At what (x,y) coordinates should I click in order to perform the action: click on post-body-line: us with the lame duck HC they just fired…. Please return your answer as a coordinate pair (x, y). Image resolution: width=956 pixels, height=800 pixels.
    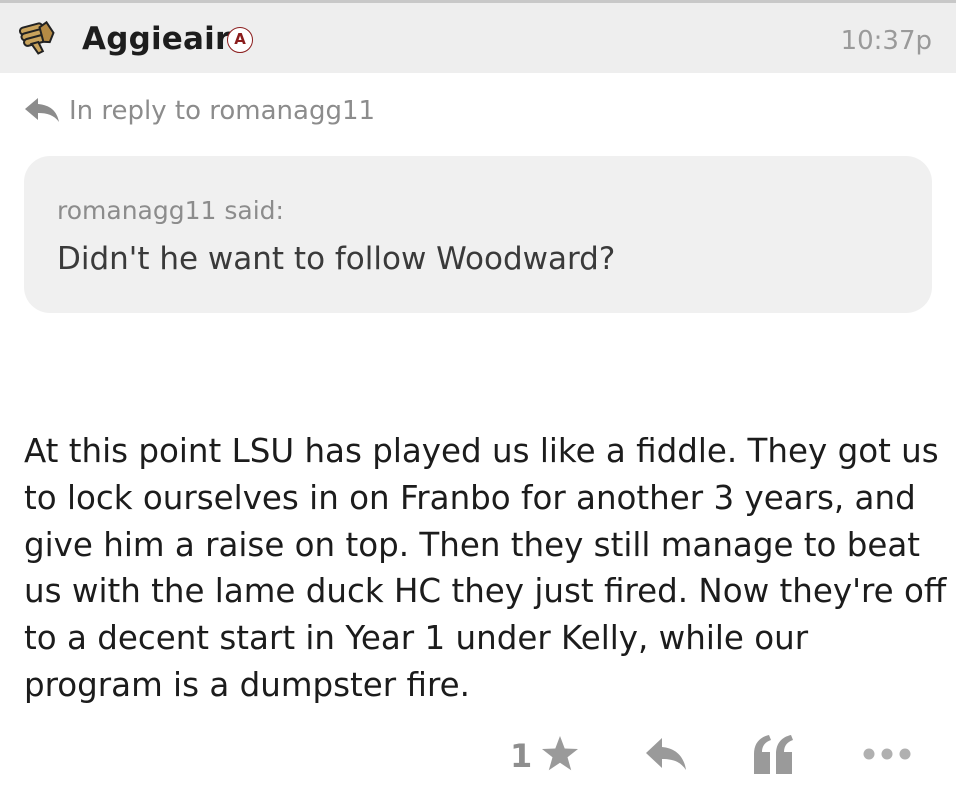
    Looking at the image, I should click on (485, 591).